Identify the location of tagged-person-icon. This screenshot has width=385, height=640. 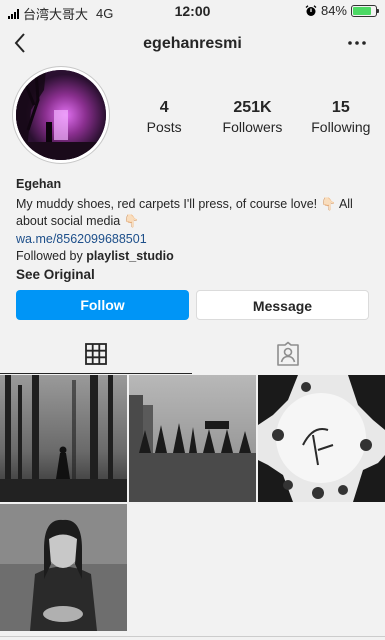
(288, 353).